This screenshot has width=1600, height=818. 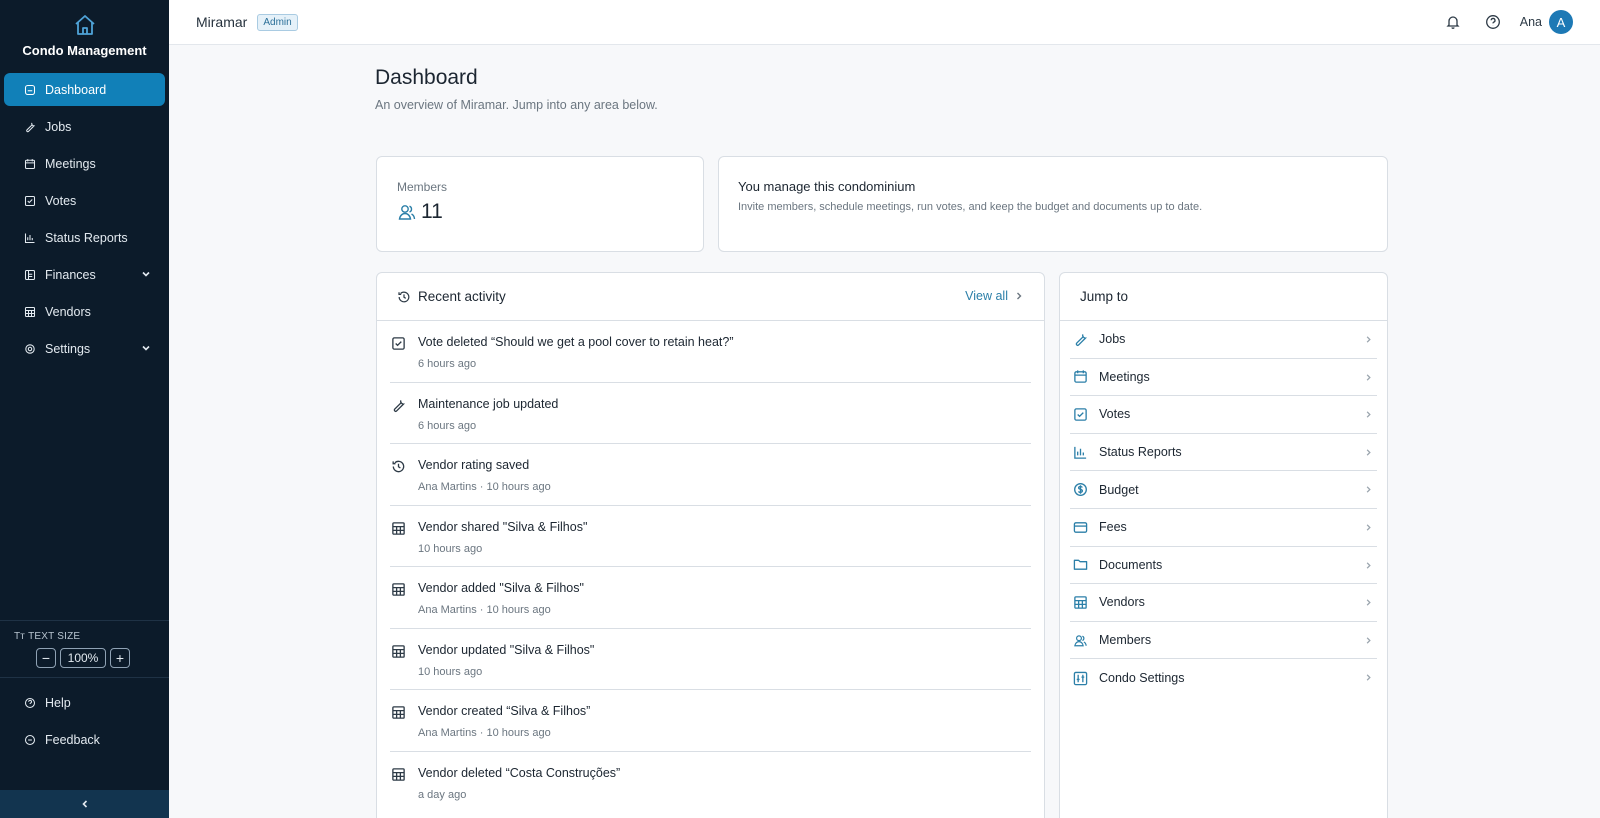 I want to click on sidebar-bottom-nav: Help Feedback, so click(x=84, y=718).